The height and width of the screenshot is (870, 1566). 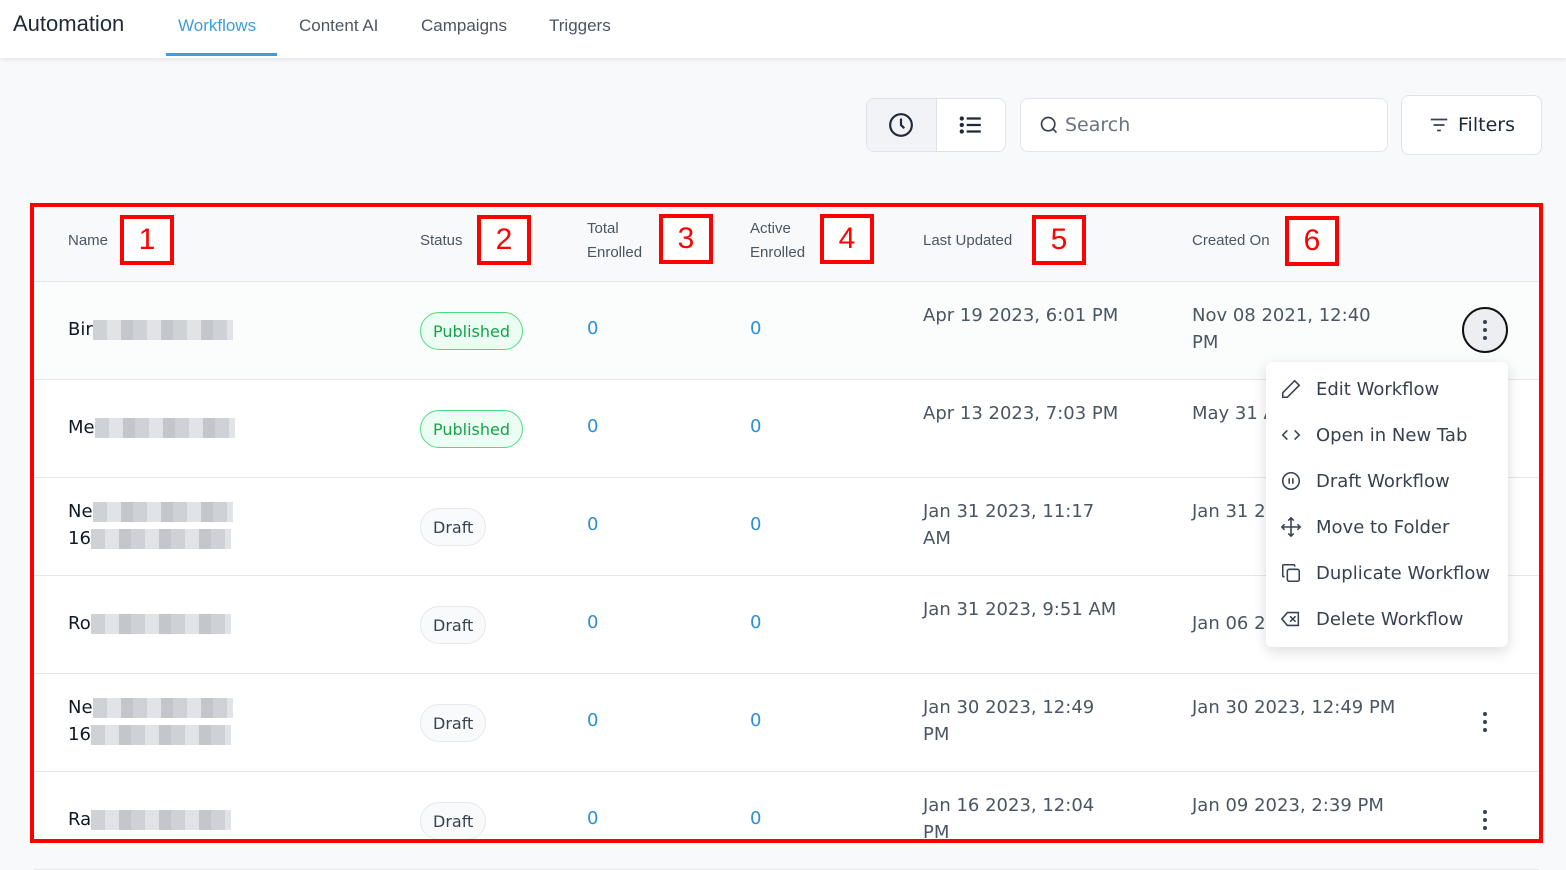 I want to click on created-on: Jan 09 2023, 2:39 PM, so click(x=1288, y=805).